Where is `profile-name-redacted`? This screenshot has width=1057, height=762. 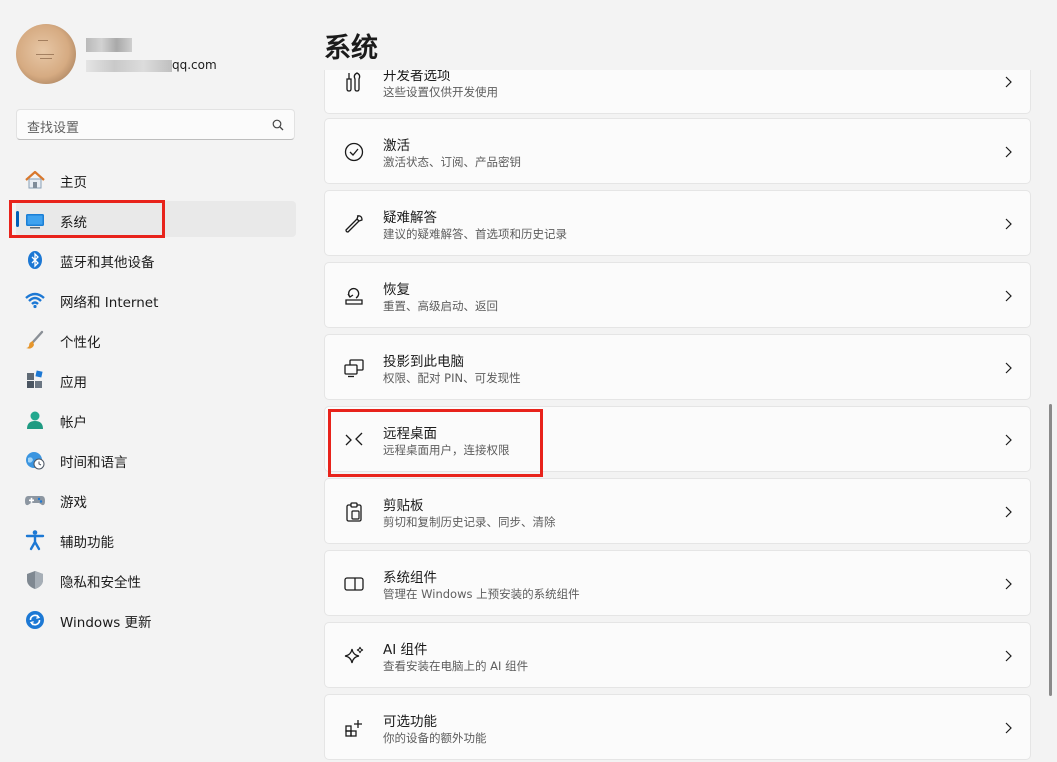 profile-name-redacted is located at coordinates (109, 45).